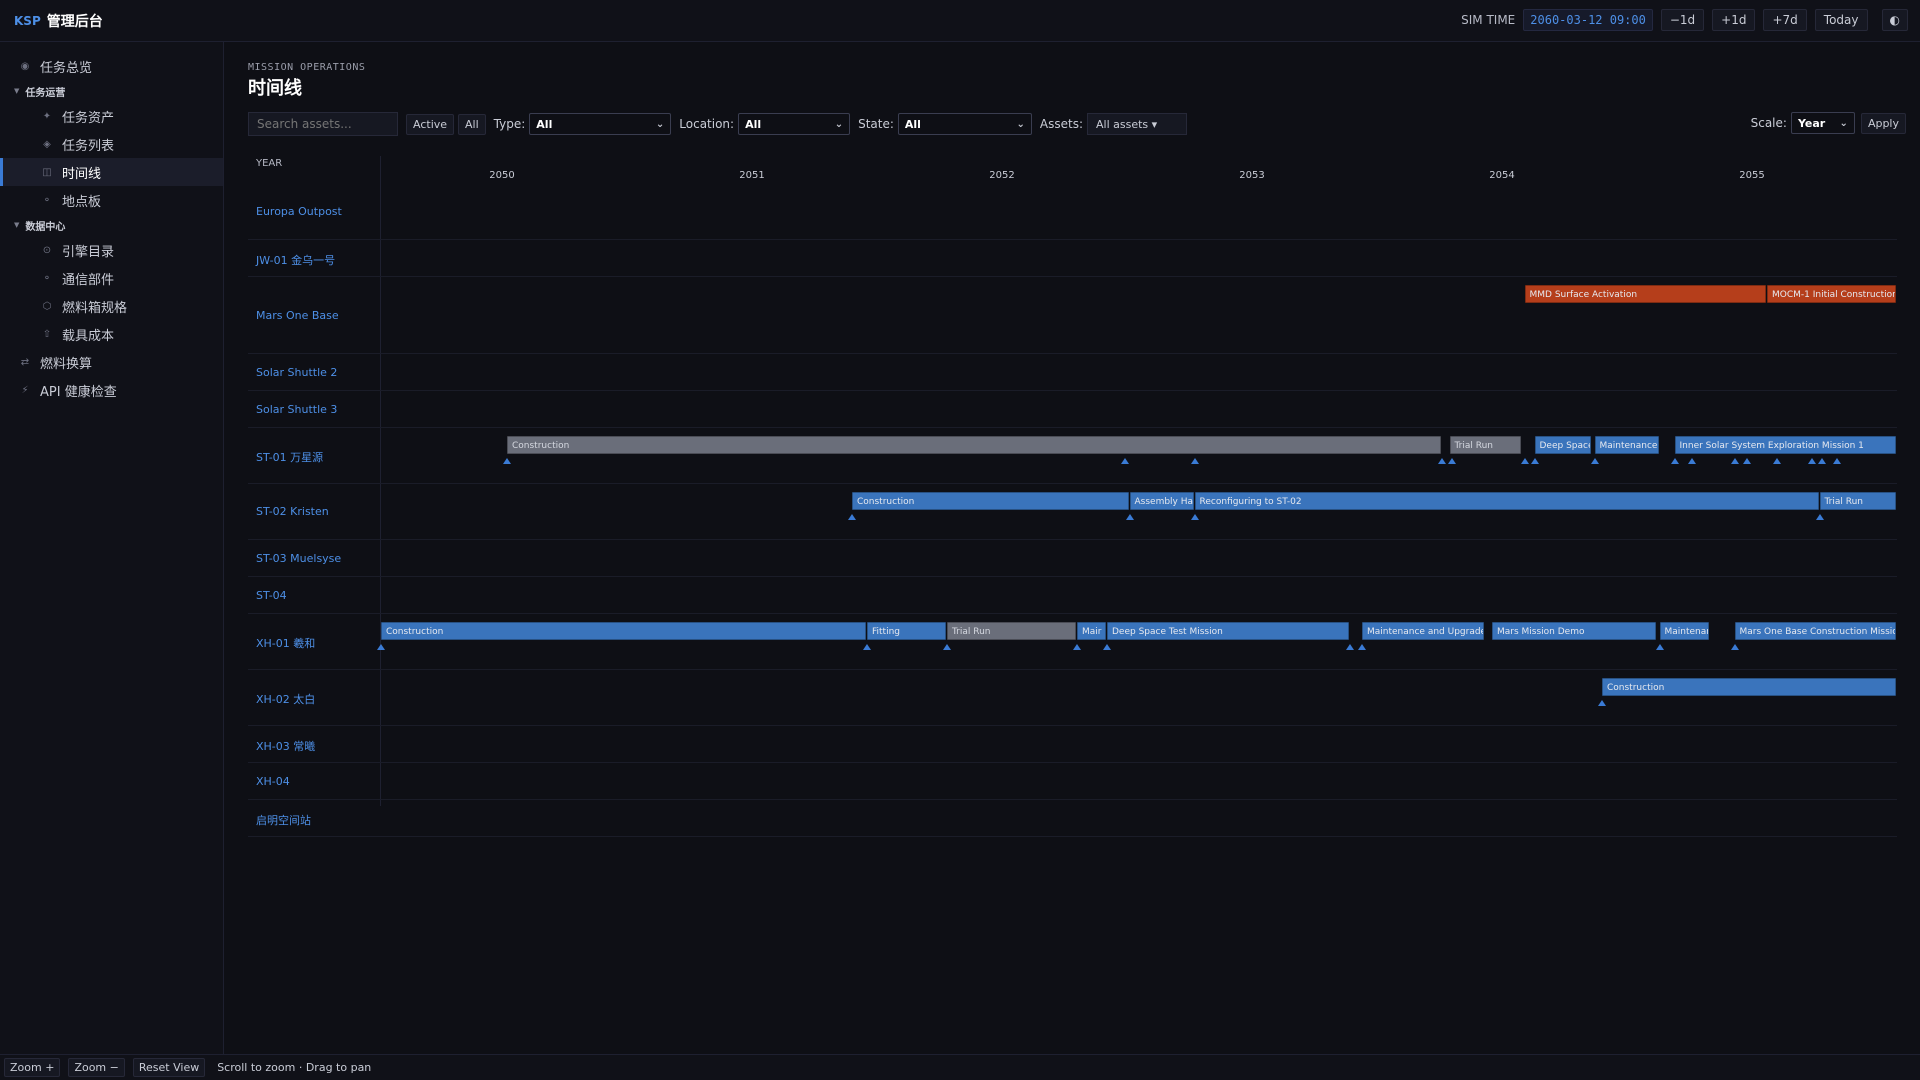  What do you see at coordinates (298, 558) in the screenshot?
I see `timeline-row-label: ST-03 Muelsyse` at bounding box center [298, 558].